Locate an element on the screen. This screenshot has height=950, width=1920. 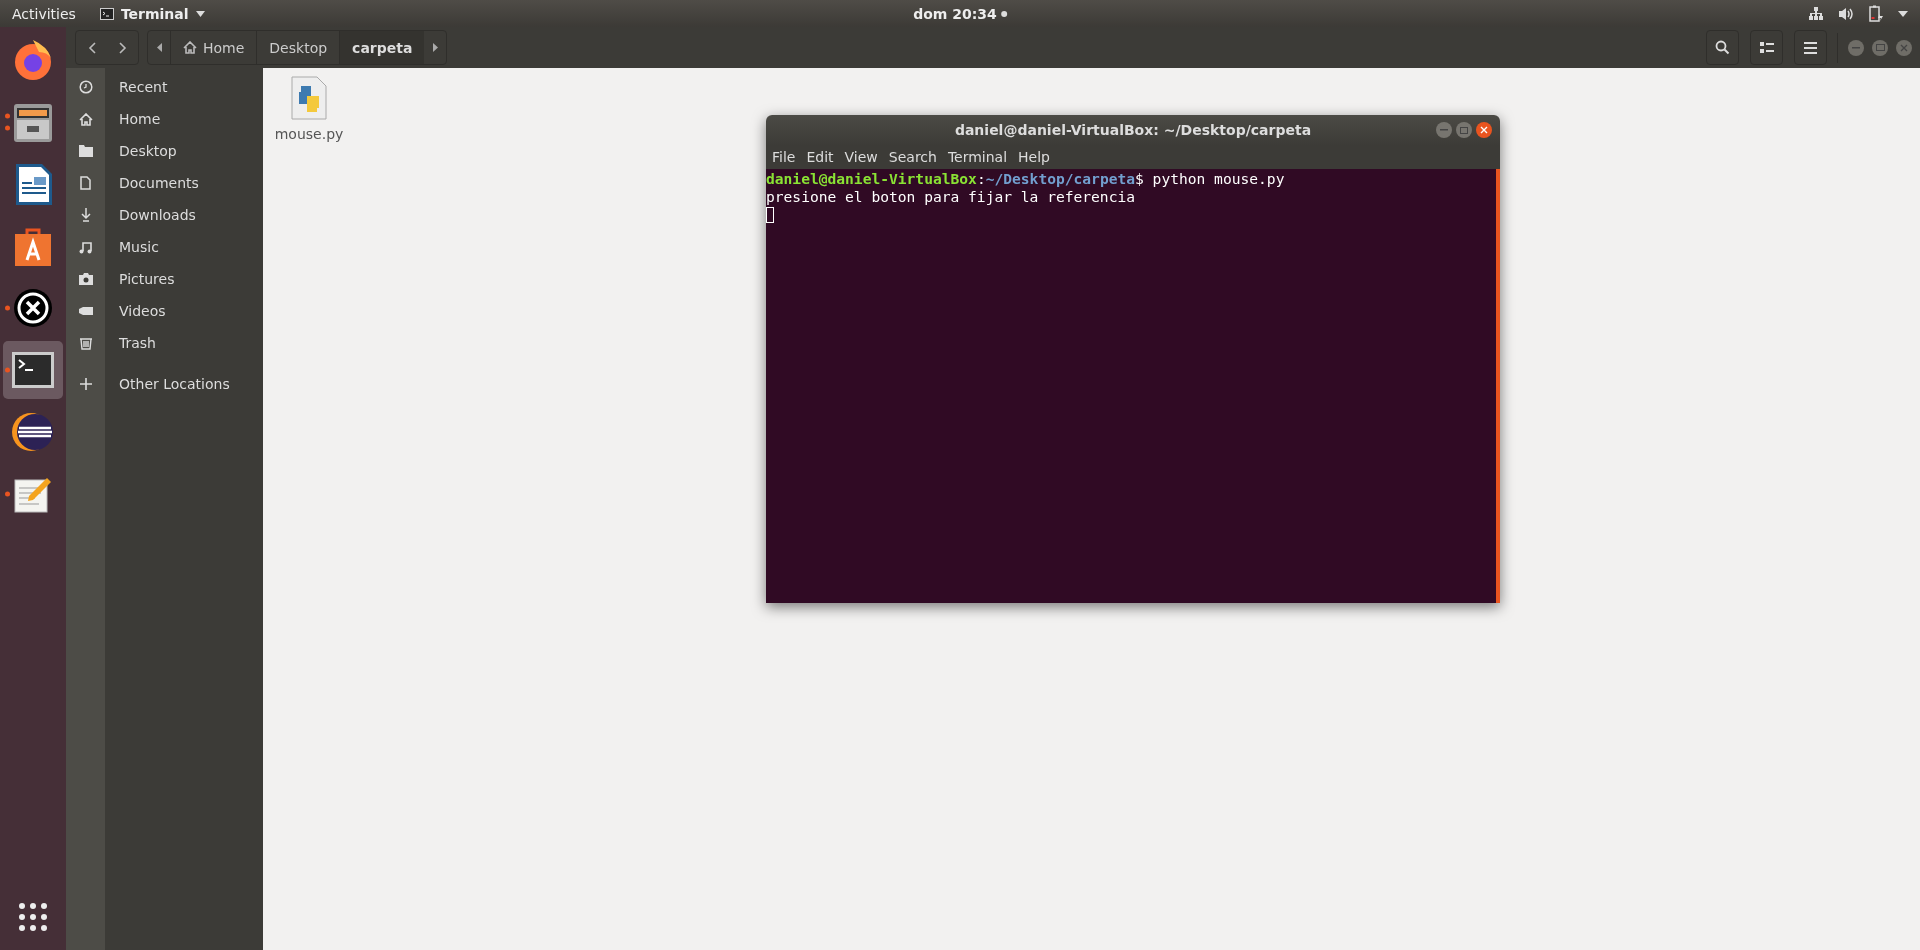
menu-item: Edit is located at coordinates (820, 157).